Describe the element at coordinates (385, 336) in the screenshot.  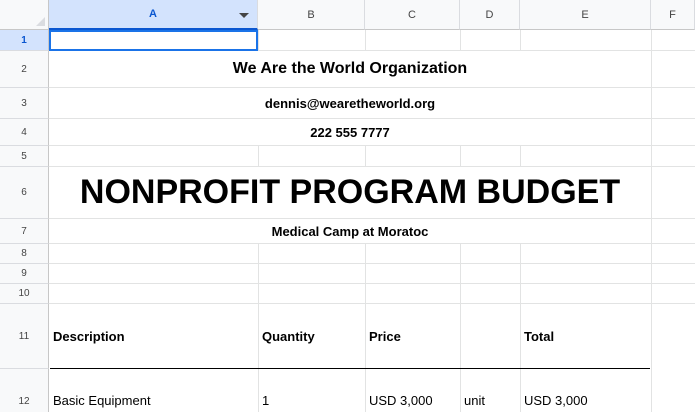
I see `column-title-price: Price` at that location.